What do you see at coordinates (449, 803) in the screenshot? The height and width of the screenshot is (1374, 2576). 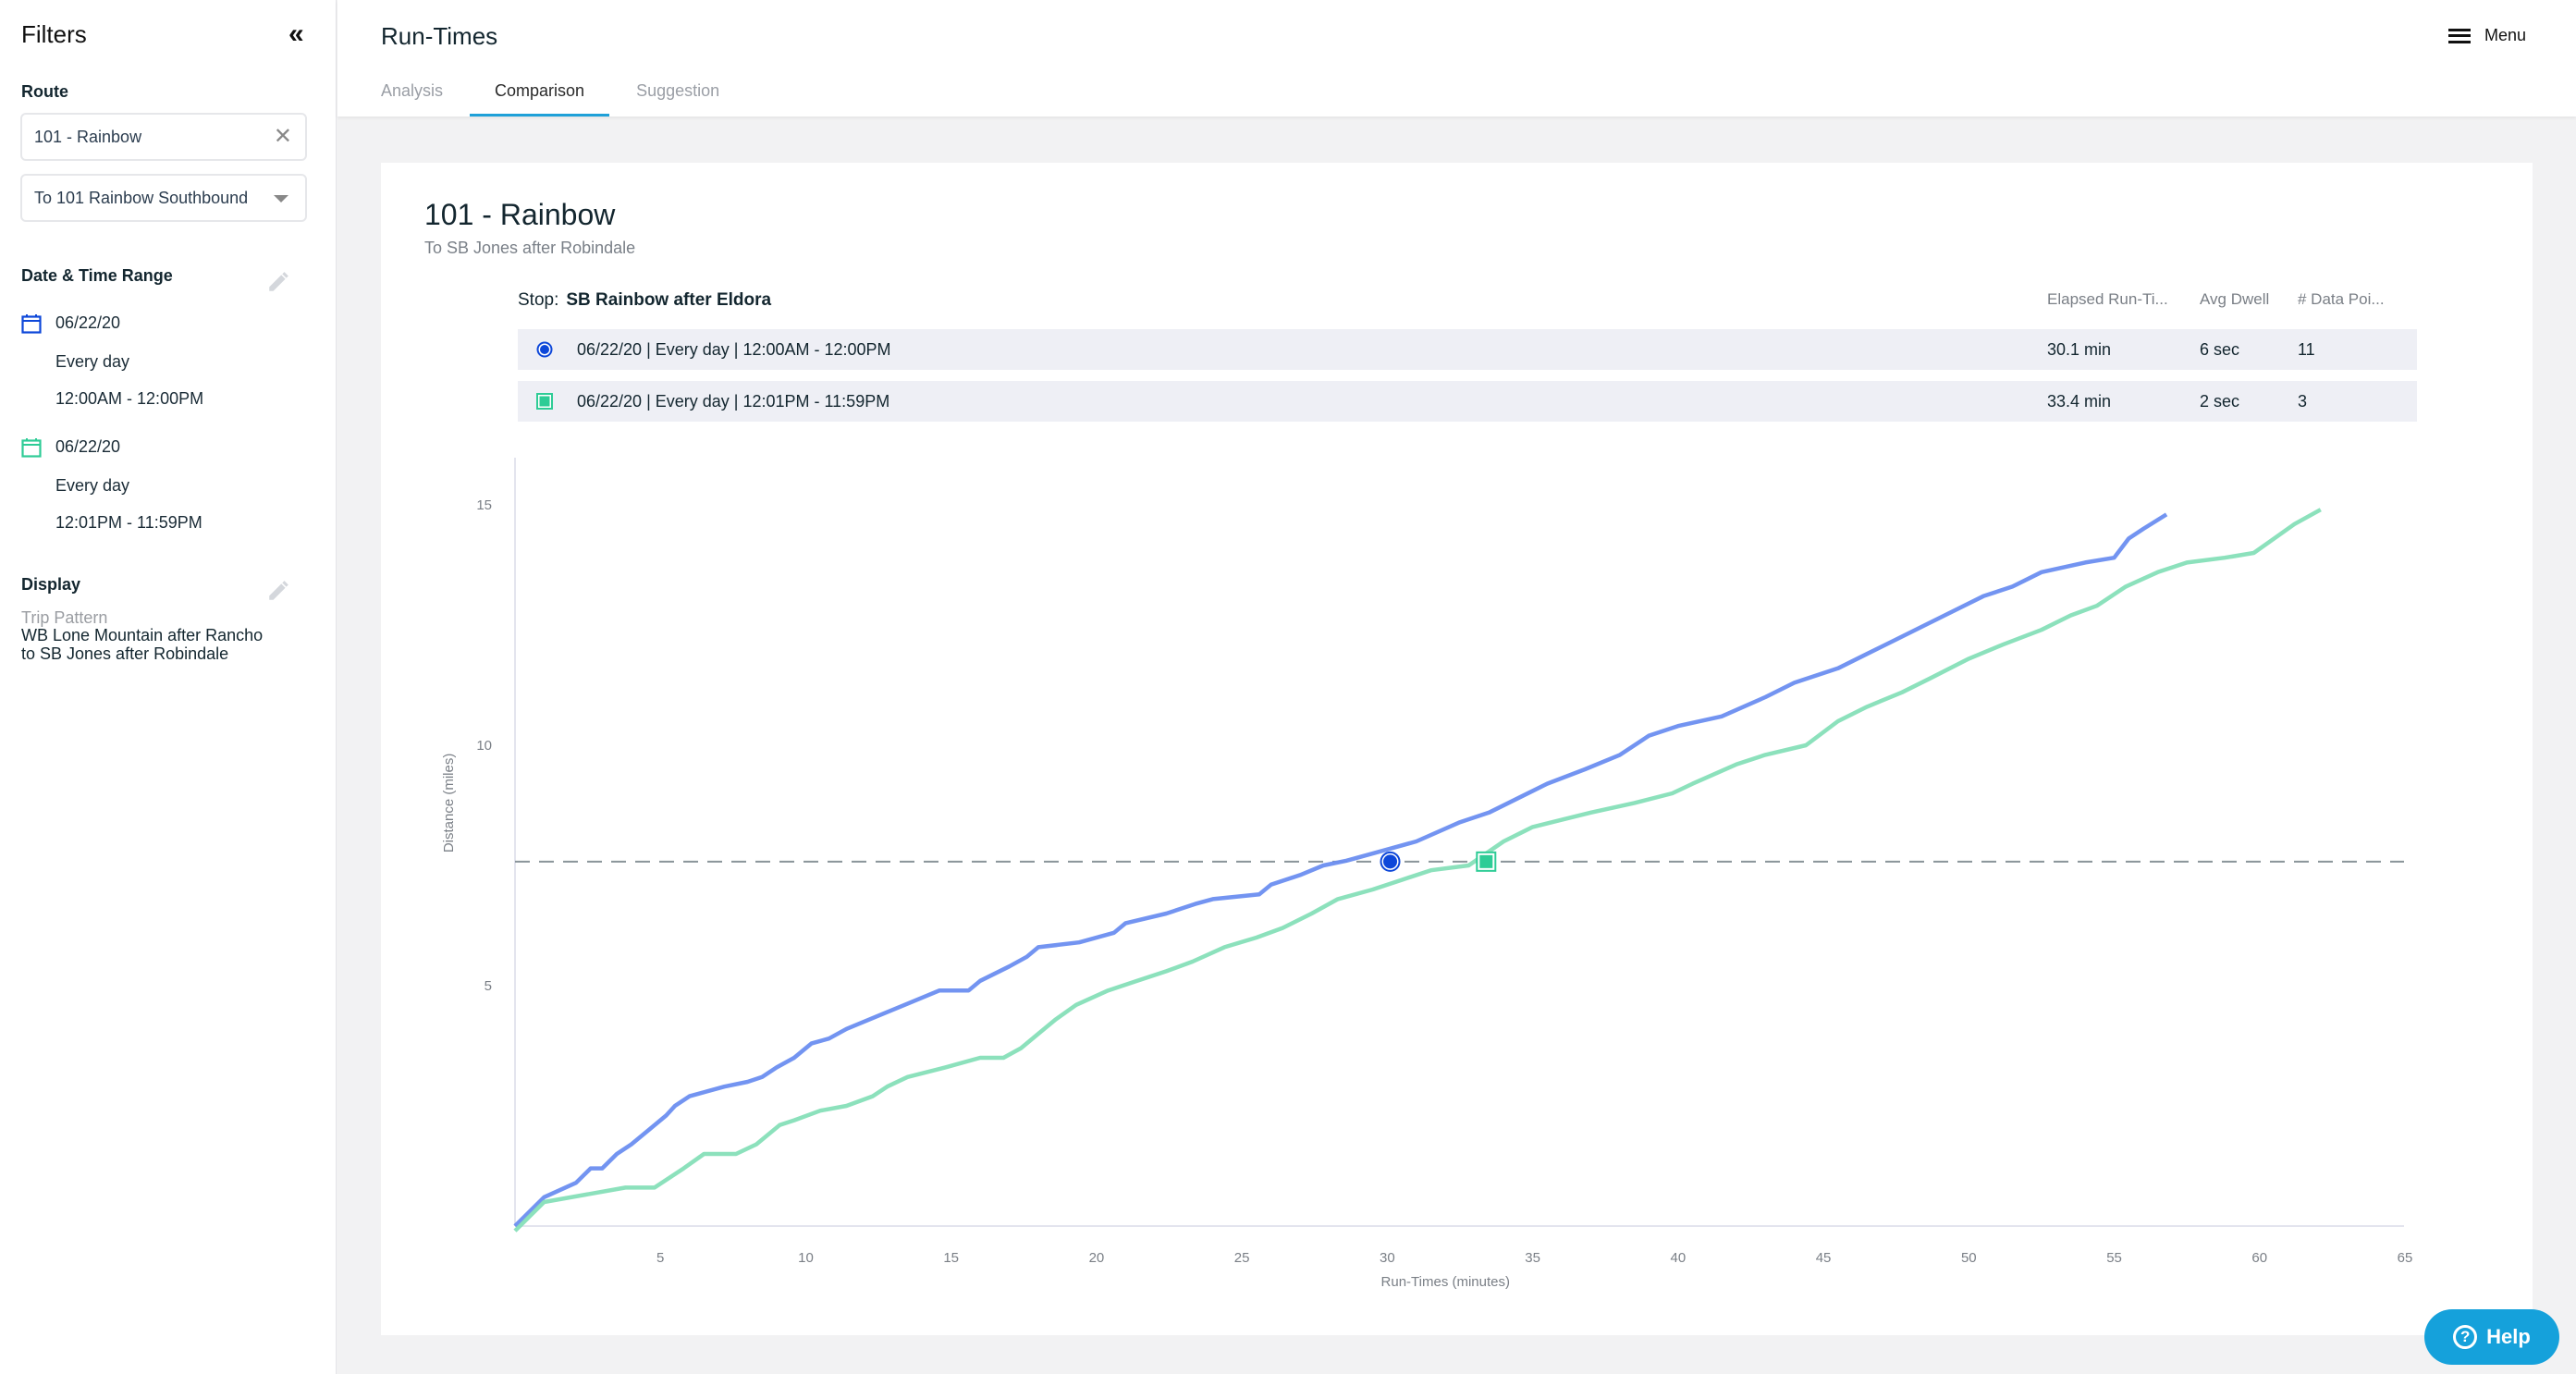 I see `y-axis-label: Distance (miles)` at bounding box center [449, 803].